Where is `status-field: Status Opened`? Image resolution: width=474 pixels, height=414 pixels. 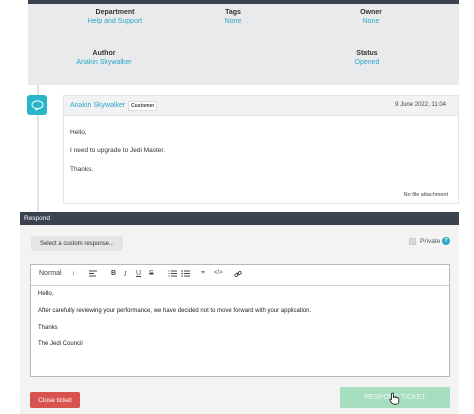 status-field: Status Opened is located at coordinates (367, 58).